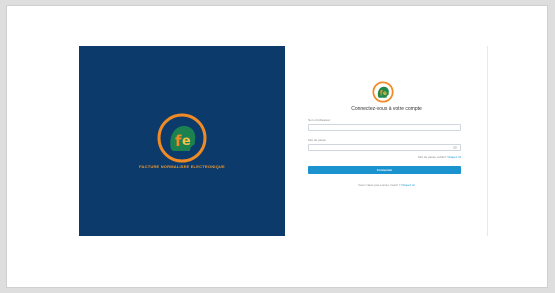  I want to click on username-label: Nom d'utilisateur, so click(319, 120).